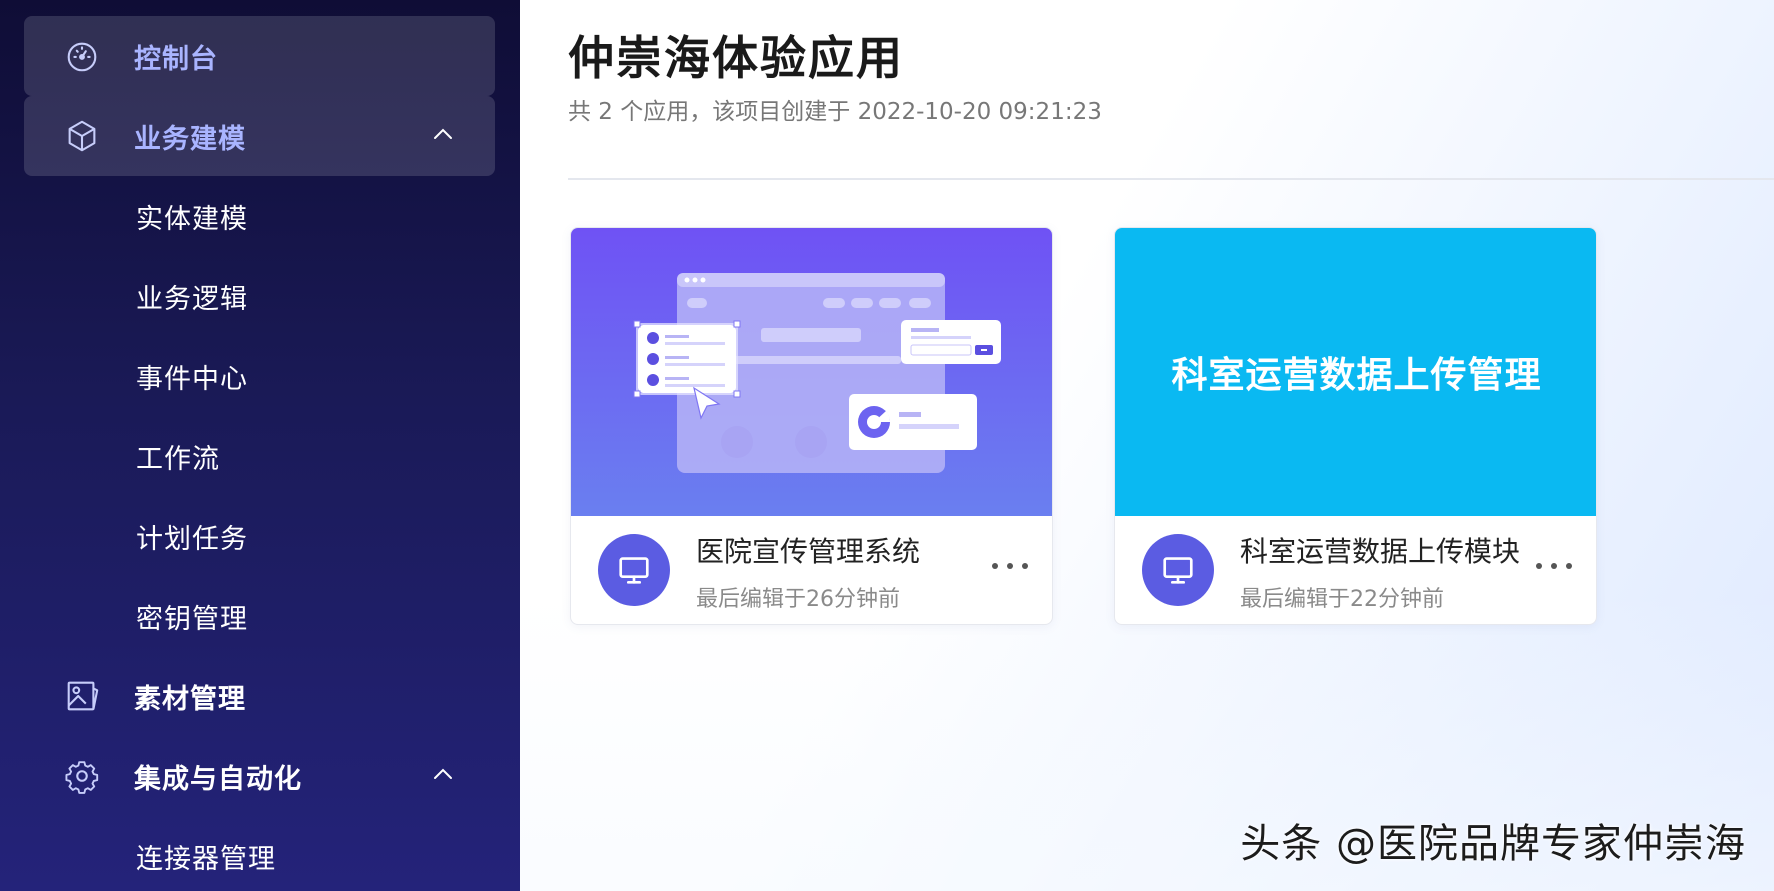  I want to click on sub-item-scheduled-tasks: 计划任务, so click(260, 536).